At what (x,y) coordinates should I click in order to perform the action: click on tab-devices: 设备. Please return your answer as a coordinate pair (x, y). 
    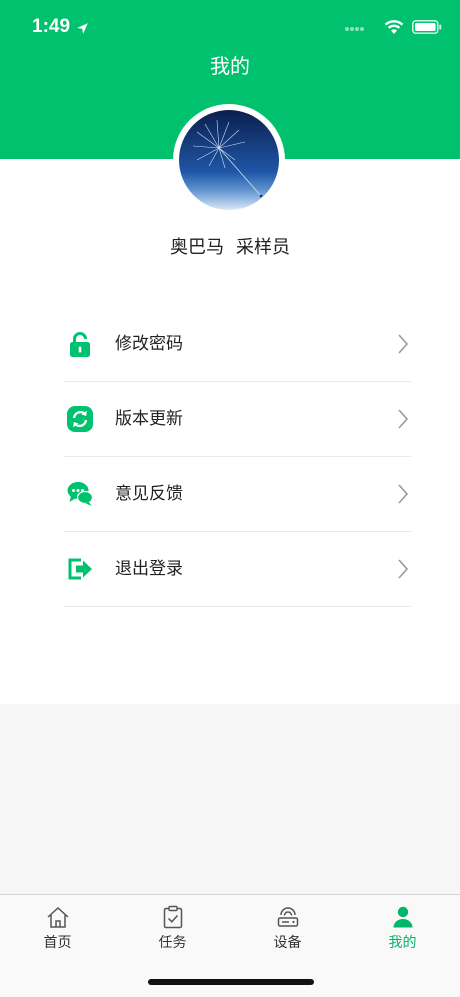
    Looking at the image, I should click on (287, 930).